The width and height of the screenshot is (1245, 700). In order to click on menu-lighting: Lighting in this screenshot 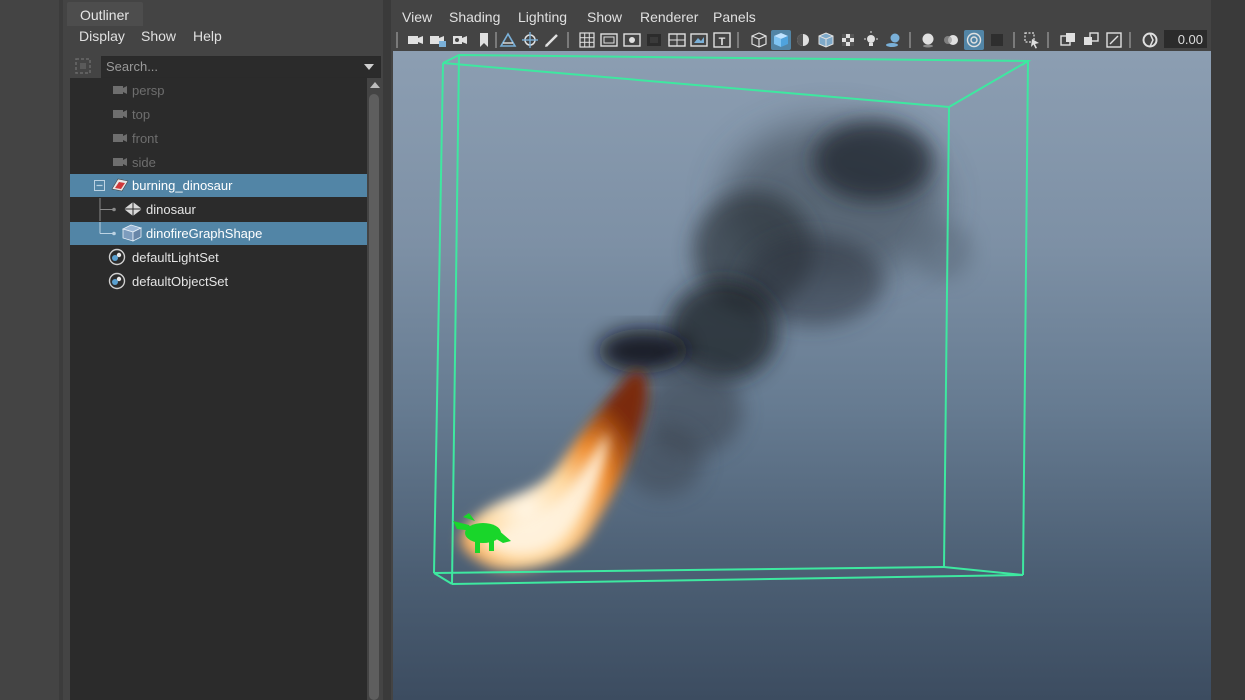, I will do `click(542, 17)`.